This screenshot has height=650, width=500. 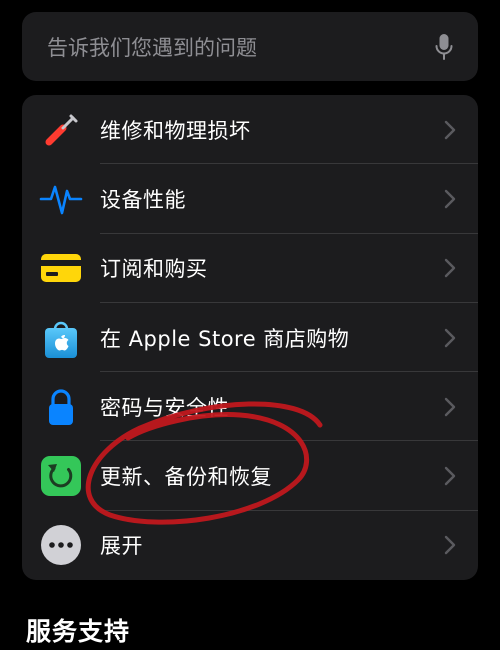 What do you see at coordinates (61, 476) in the screenshot?
I see `restore-icon` at bounding box center [61, 476].